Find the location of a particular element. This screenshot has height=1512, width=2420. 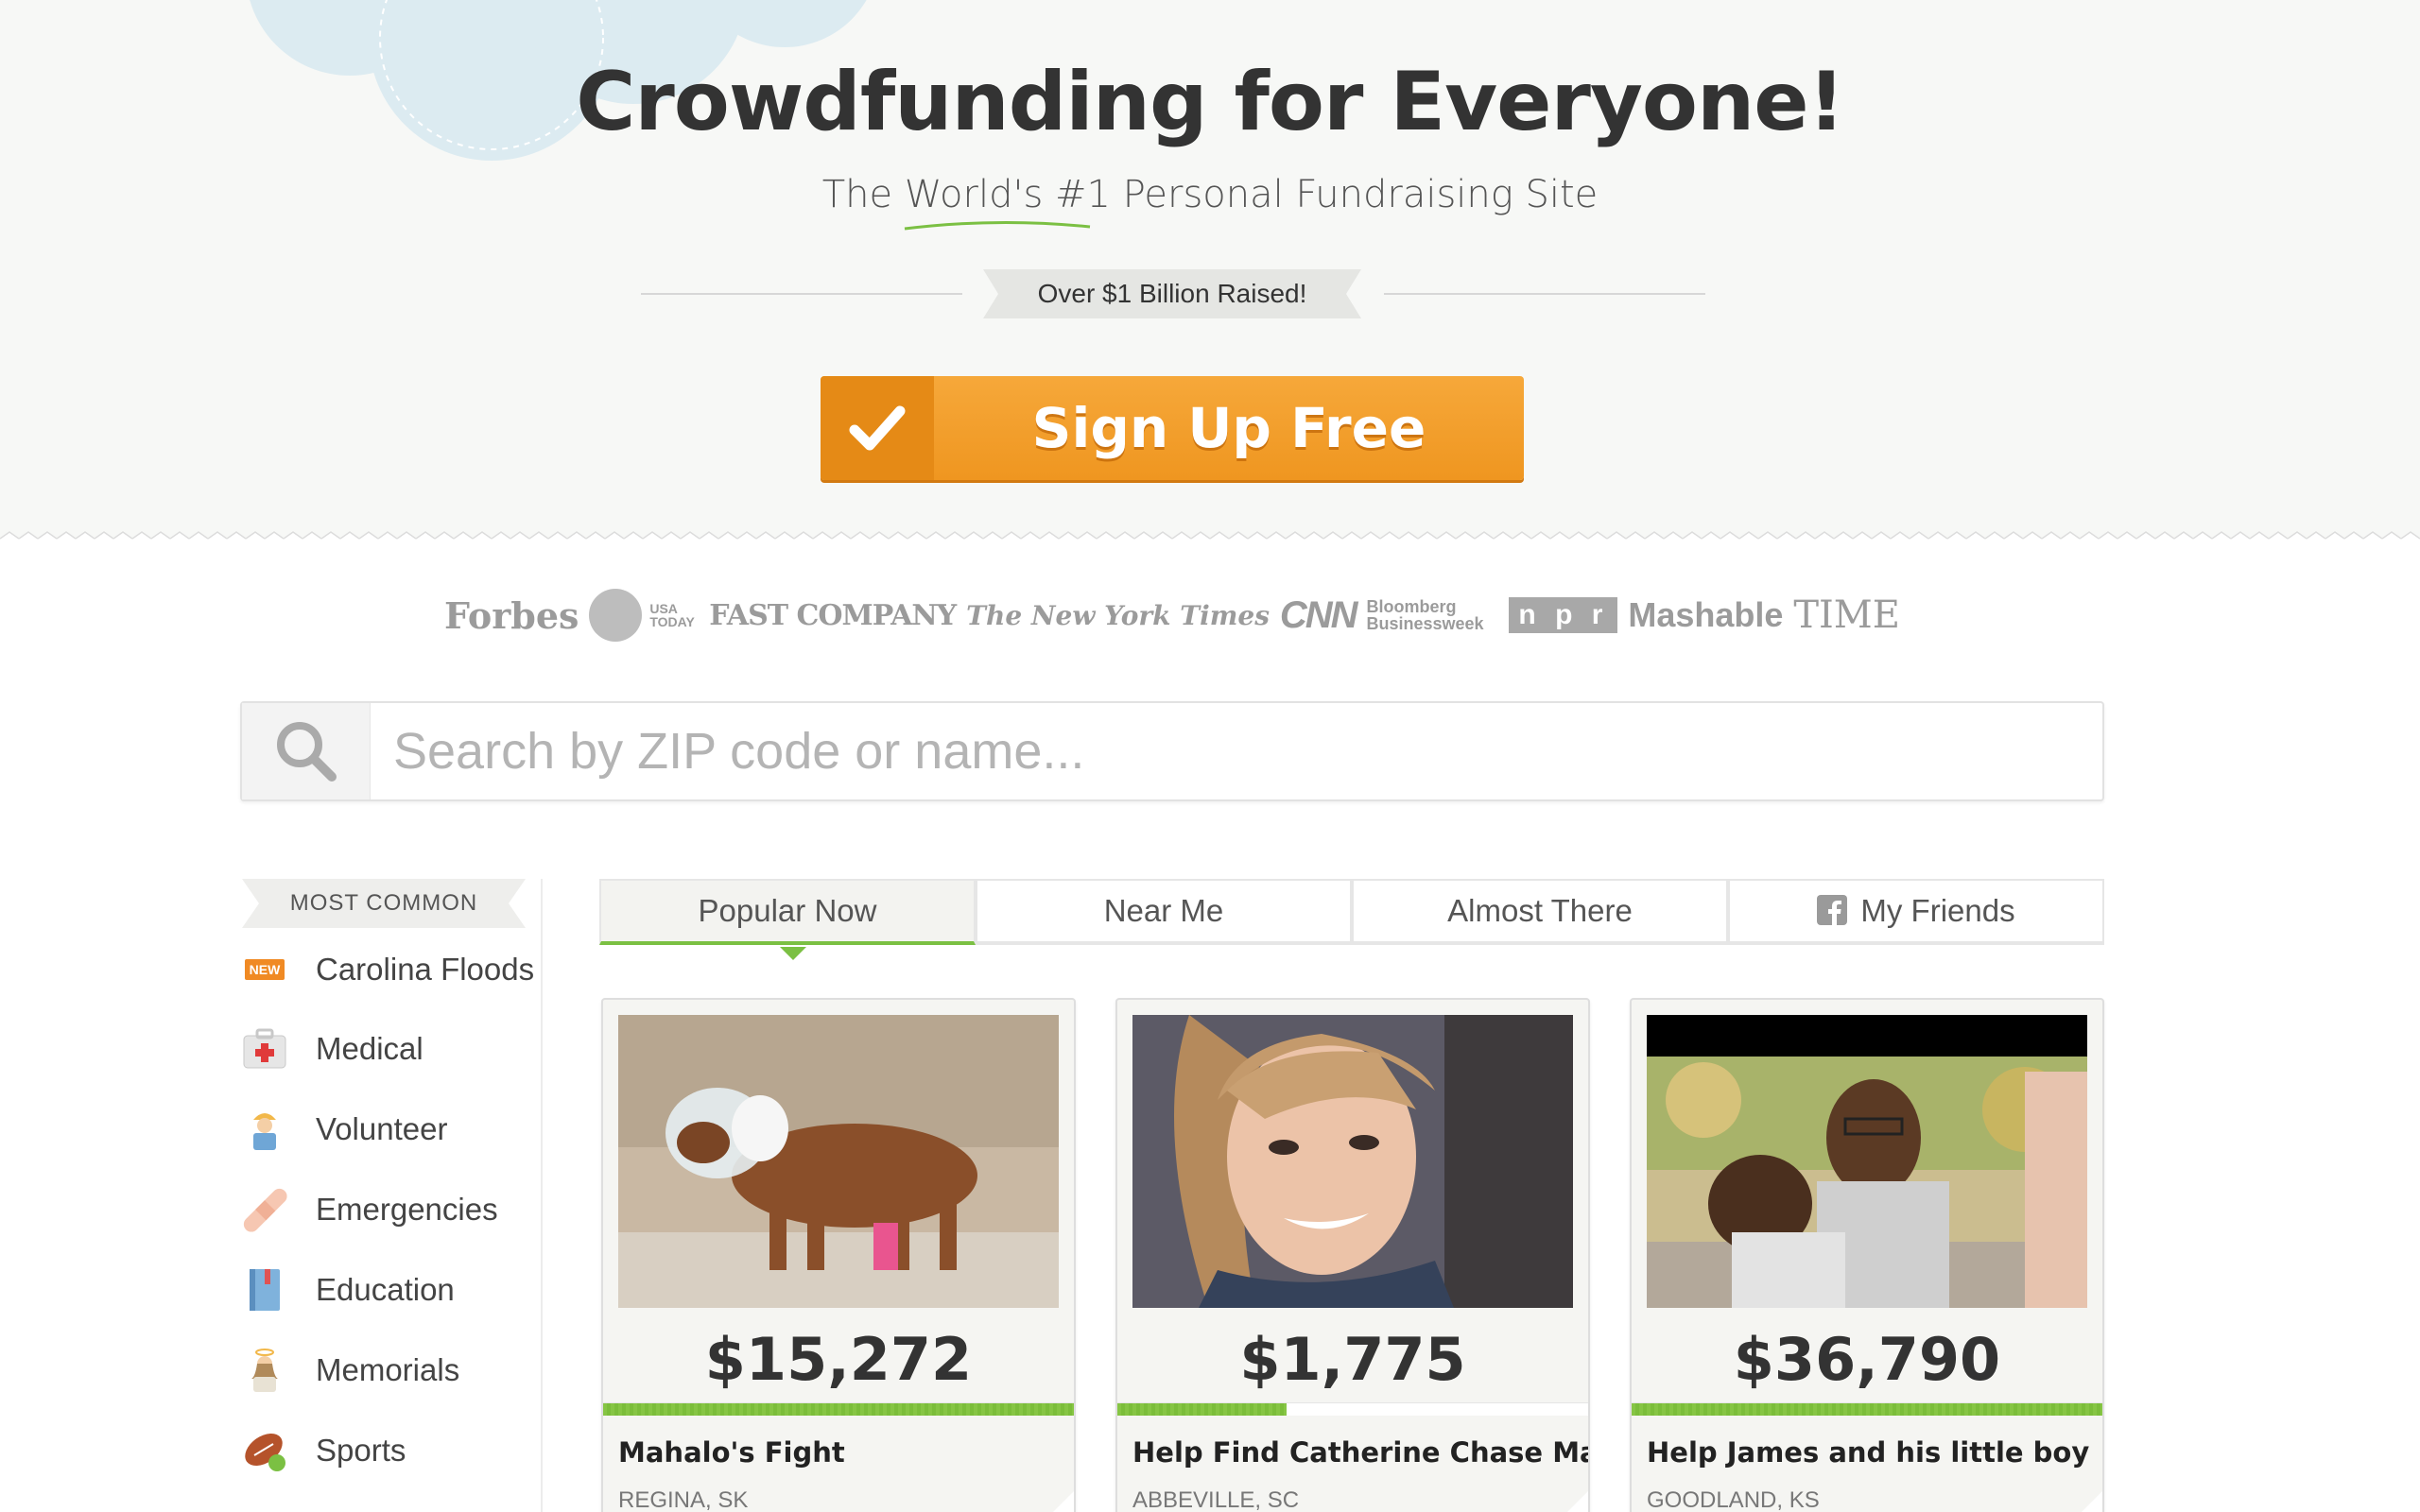

tab-almost-there: Almost There is located at coordinates (1540, 912).